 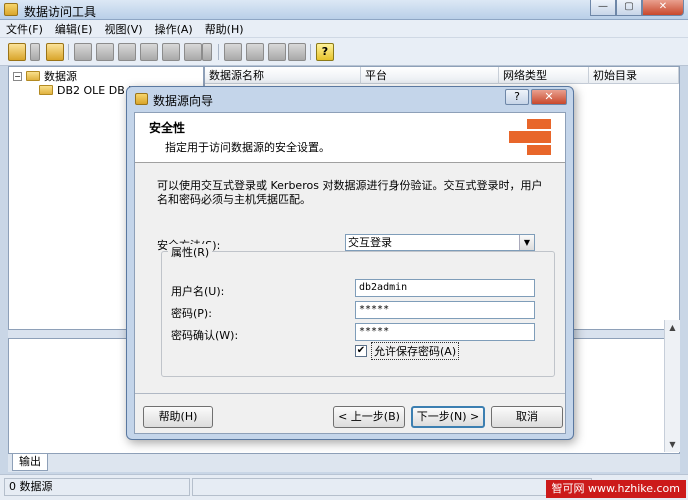 I want to click on save-password-checkbox: ✔, so click(x=361, y=351).